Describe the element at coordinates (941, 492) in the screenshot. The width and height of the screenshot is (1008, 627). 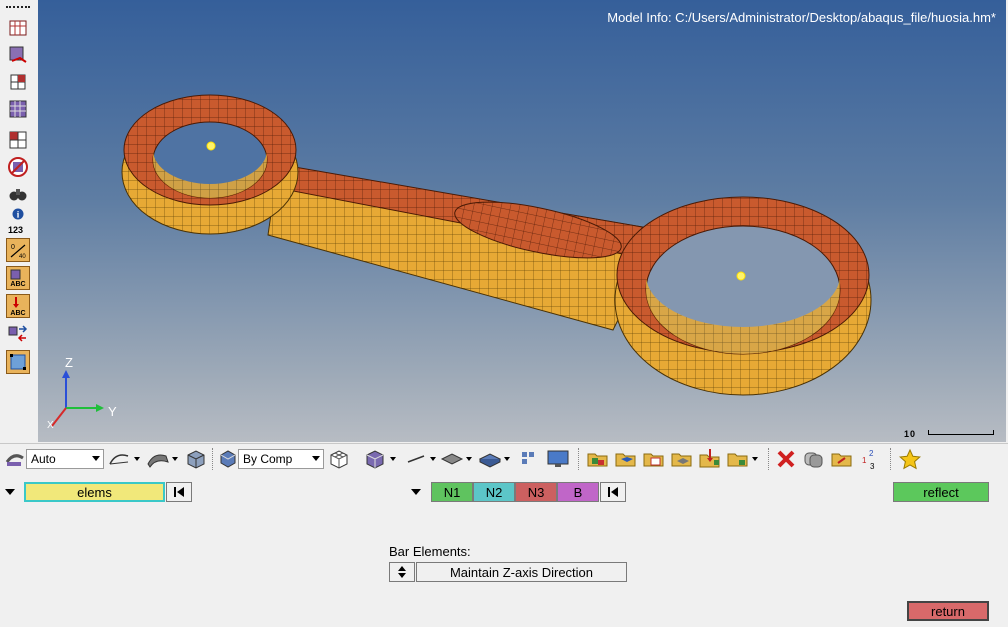
I see `reflect-button: reflect` at that location.